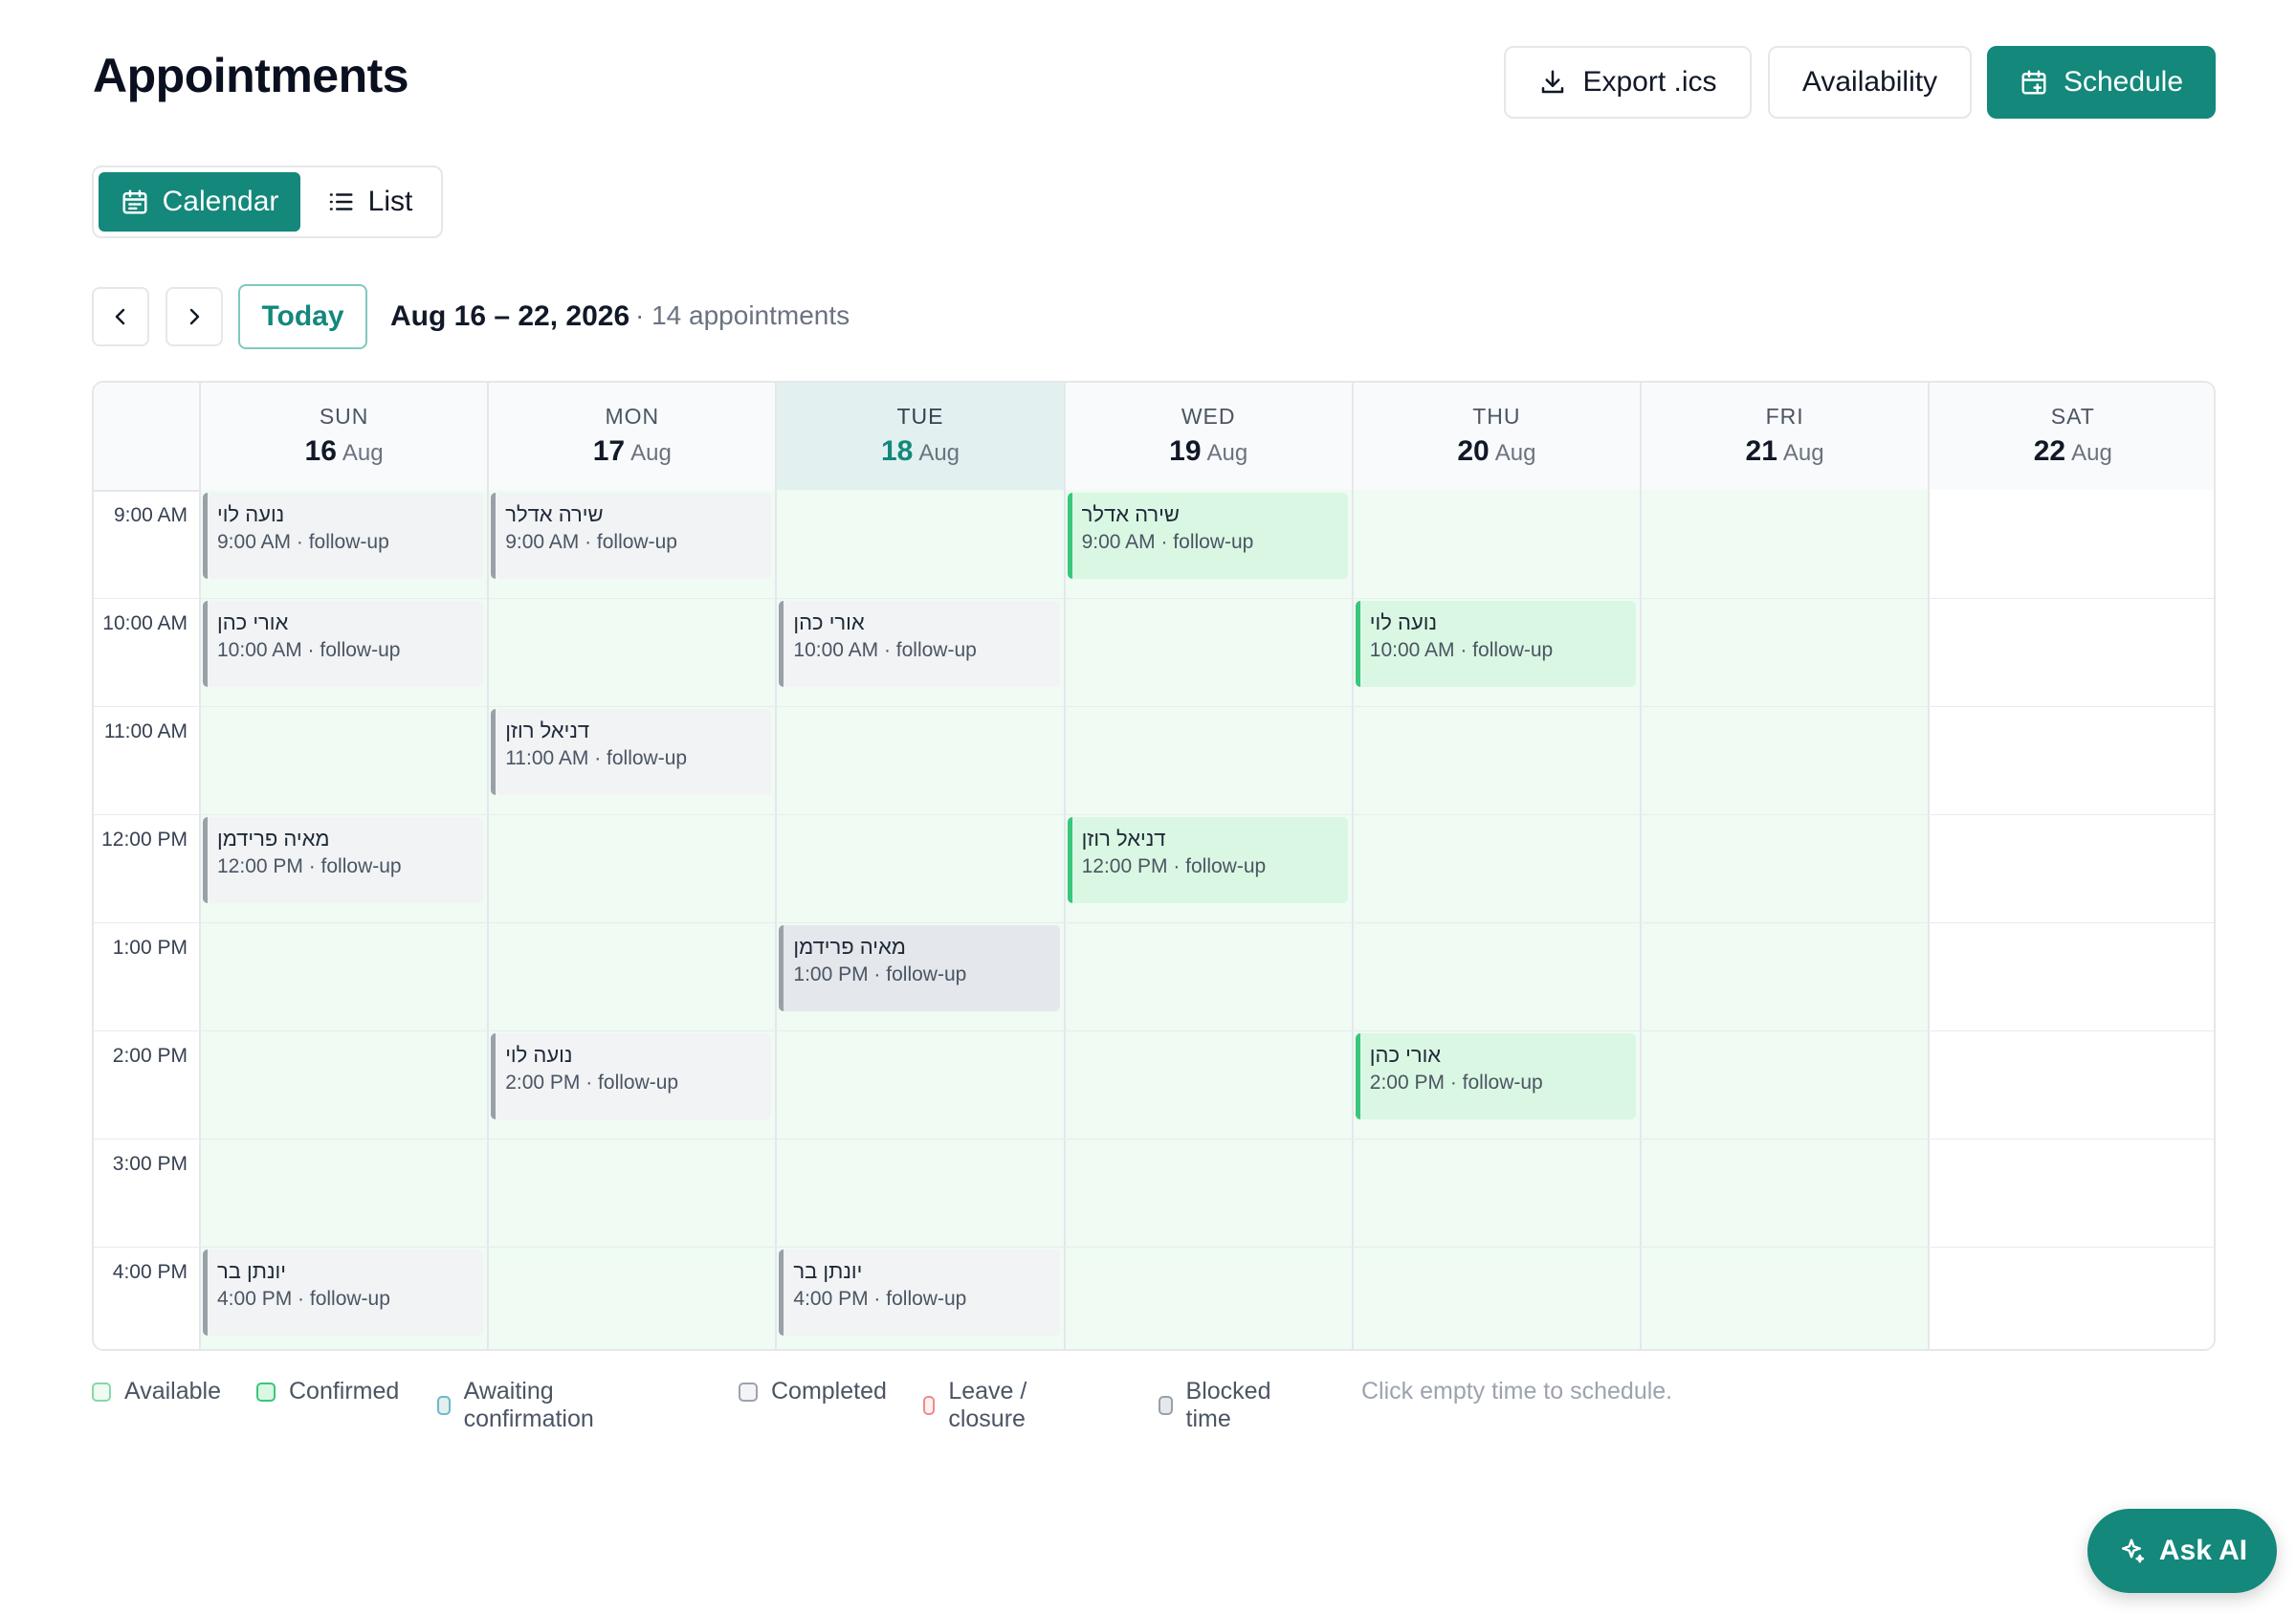 The height and width of the screenshot is (1615, 2296). Describe the element at coordinates (1473, 451) in the screenshot. I see `day-number: 20` at that location.